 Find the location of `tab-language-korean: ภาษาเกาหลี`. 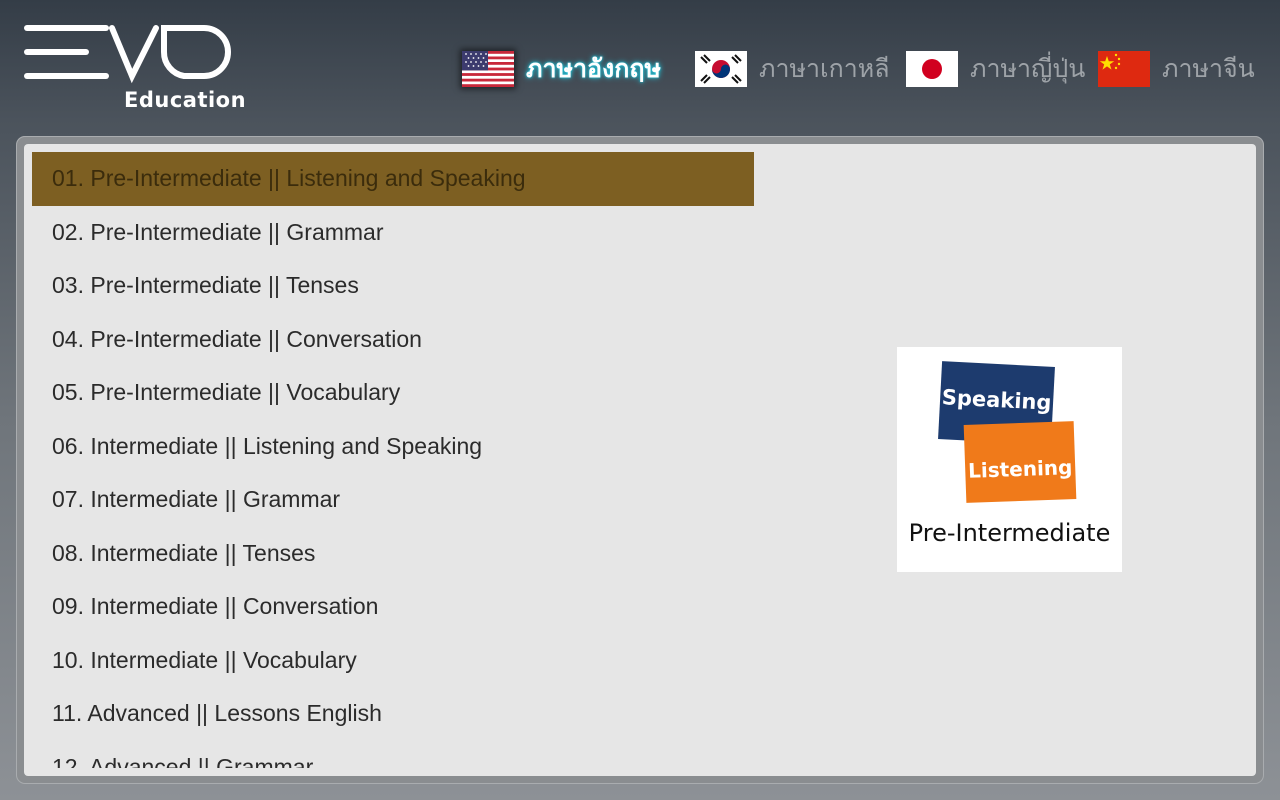

tab-language-korean: ภาษาเกาหลี is located at coordinates (792, 69).